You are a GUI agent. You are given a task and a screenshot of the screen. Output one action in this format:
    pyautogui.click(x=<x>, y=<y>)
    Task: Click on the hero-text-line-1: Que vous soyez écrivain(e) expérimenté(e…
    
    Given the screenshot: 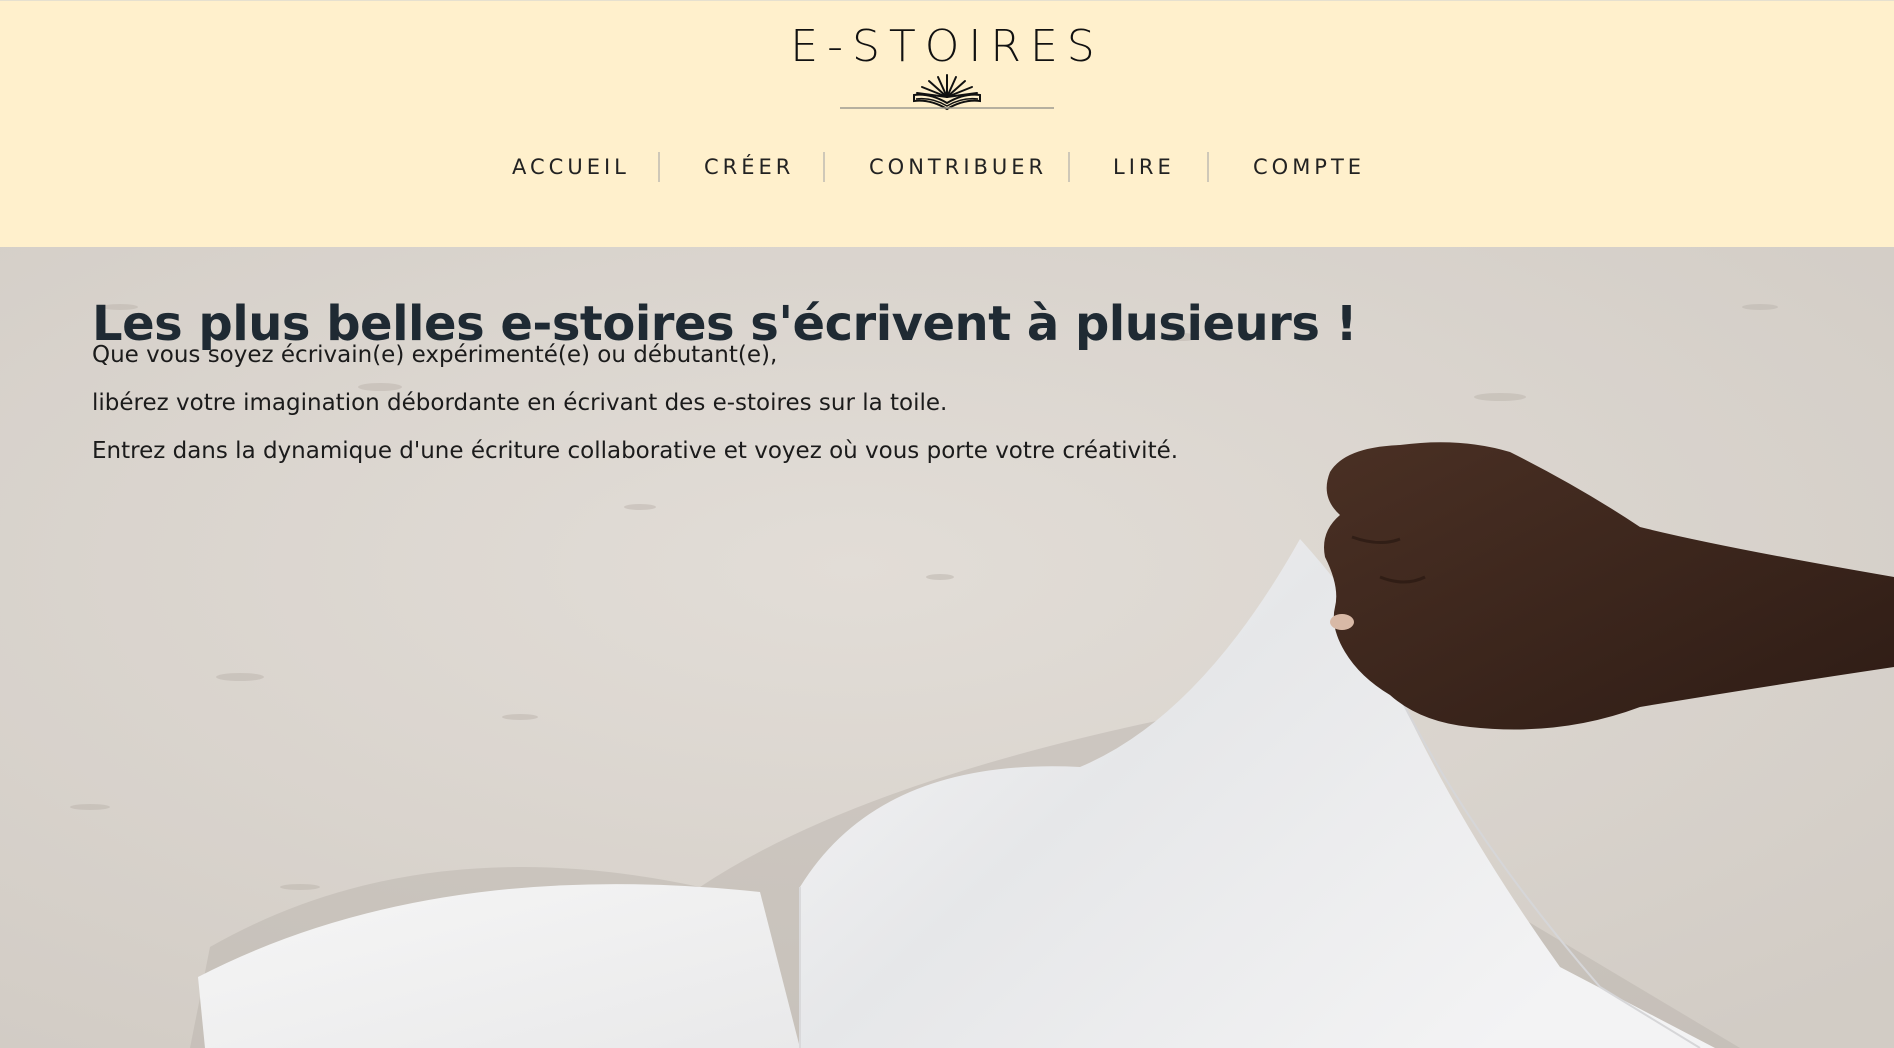 What is the action you would take?
    pyautogui.click(x=435, y=355)
    